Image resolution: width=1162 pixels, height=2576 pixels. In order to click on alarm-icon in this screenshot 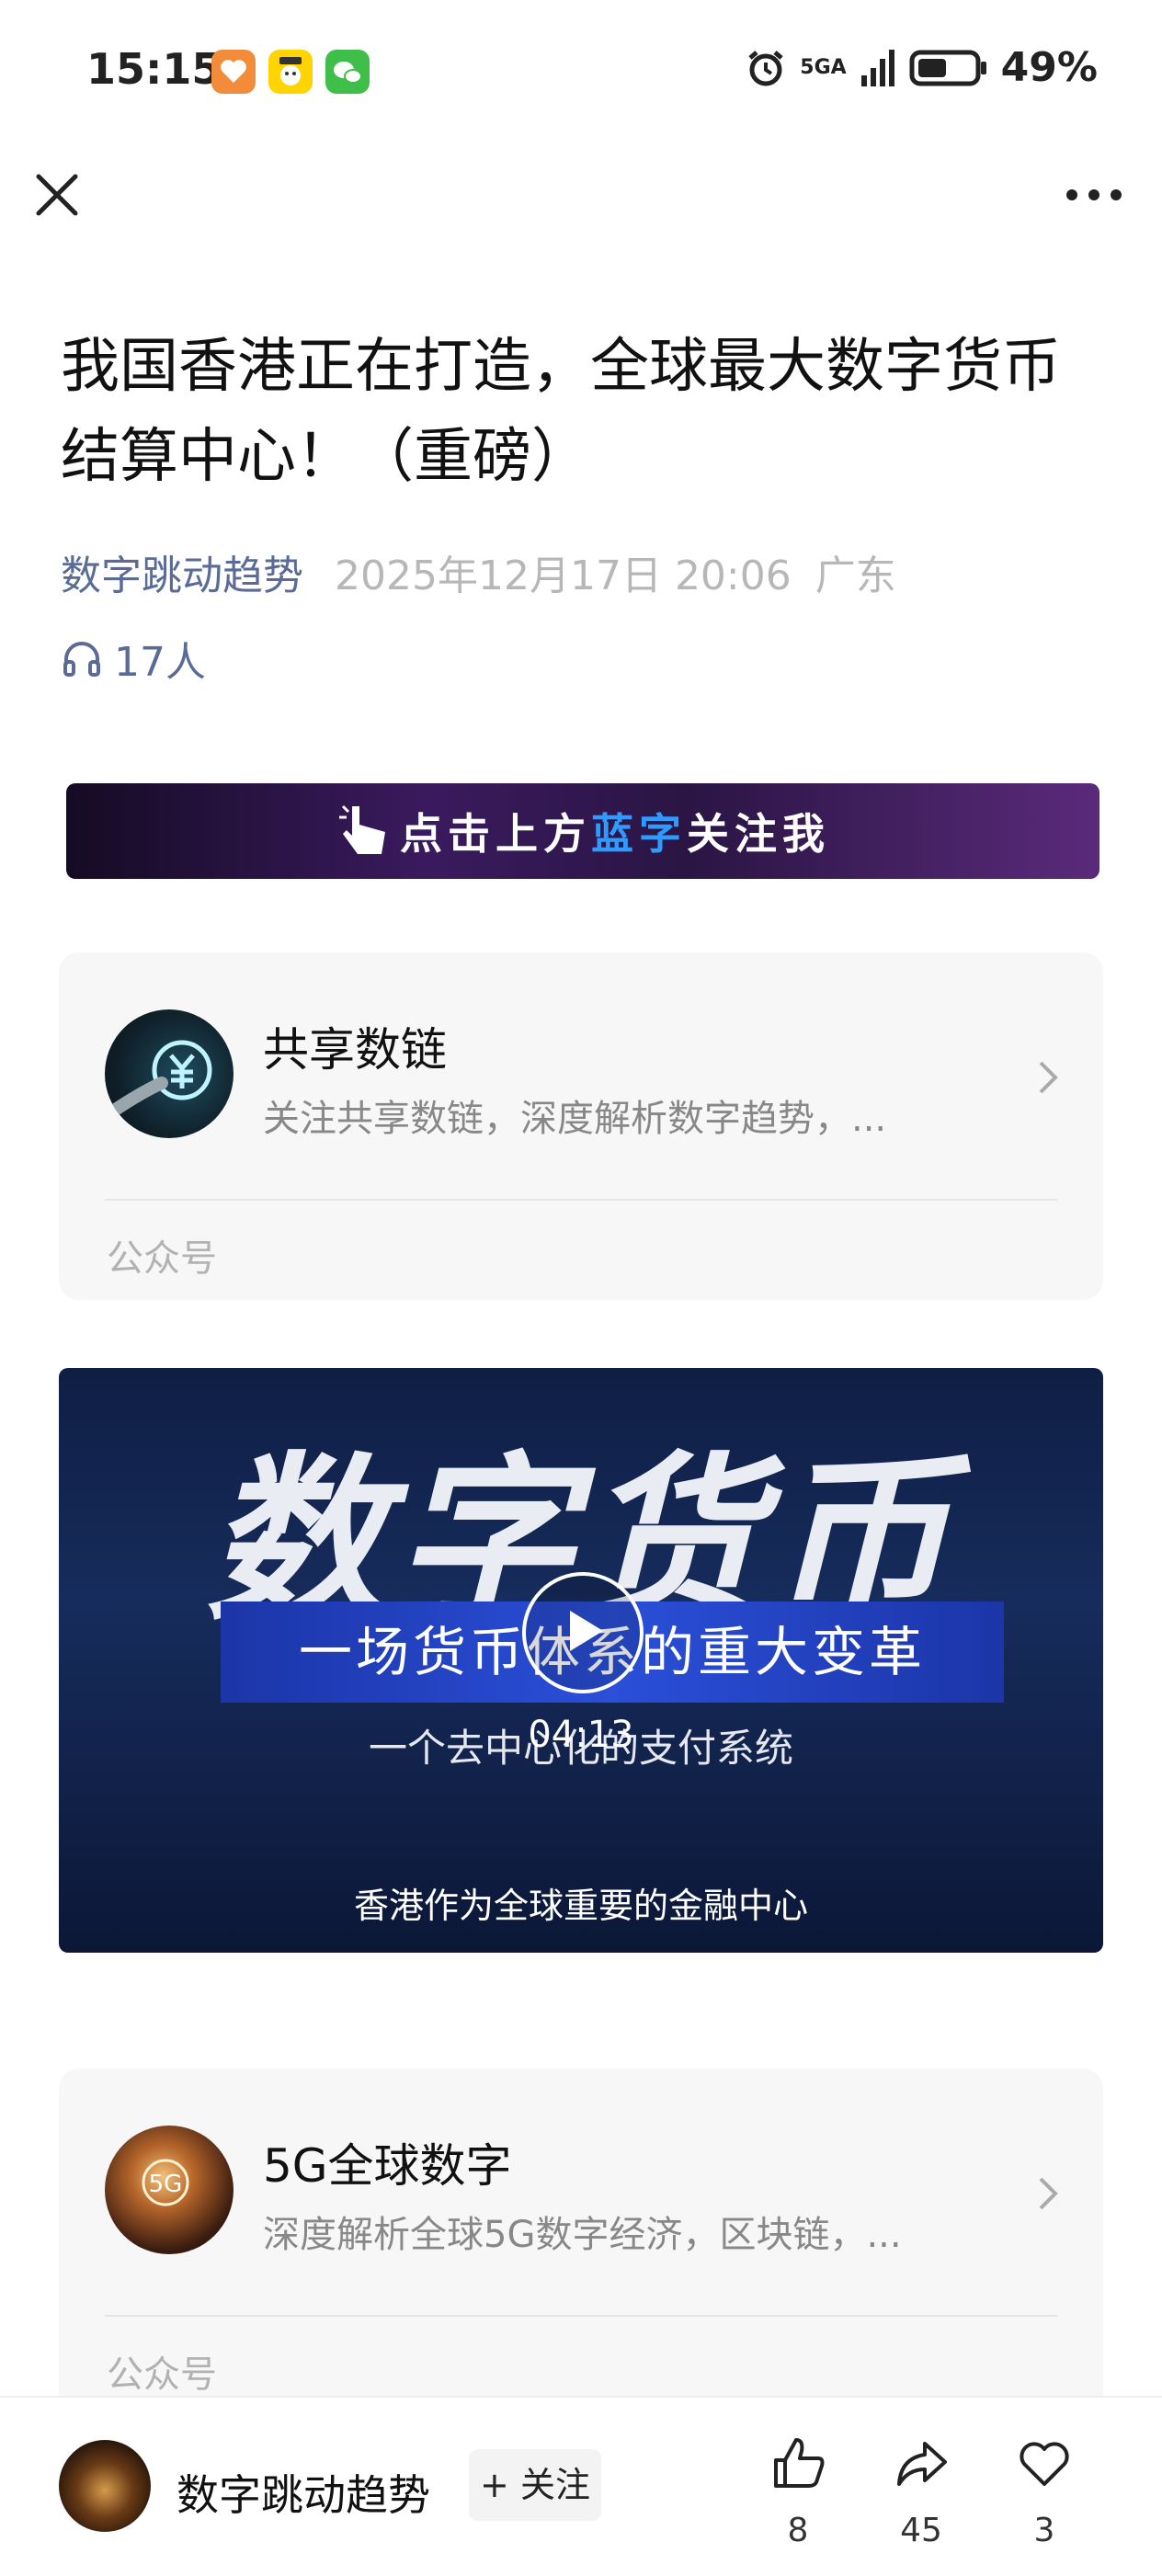, I will do `click(766, 67)`.